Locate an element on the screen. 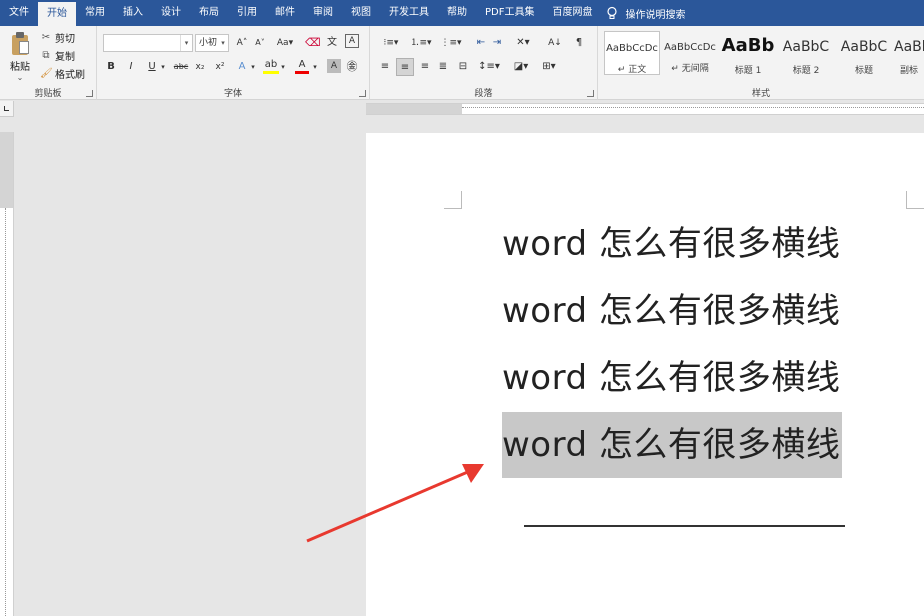 This screenshot has width=924, height=616. horizontal-ruler is located at coordinates (645, 109).